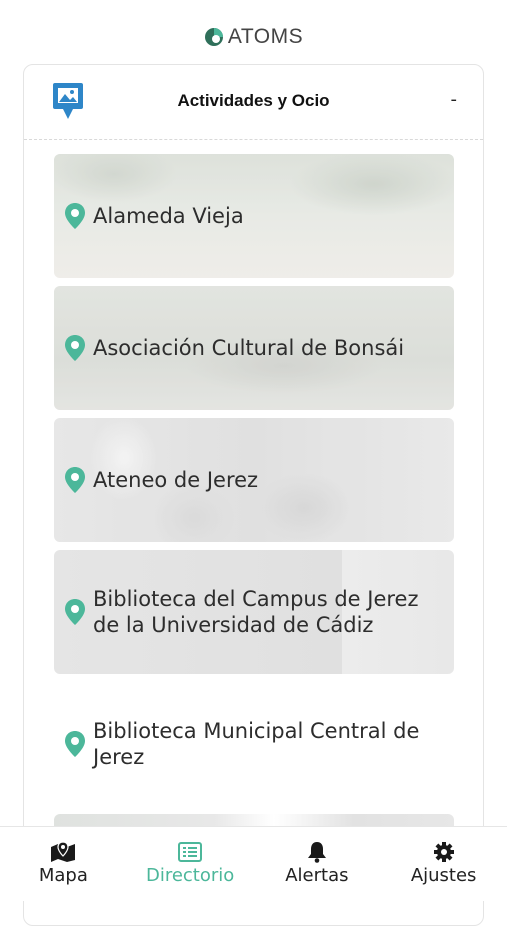 This screenshot has height=926, width=507. What do you see at coordinates (249, 348) in the screenshot?
I see `item-label: Asociación Cultural de Bonsái` at bounding box center [249, 348].